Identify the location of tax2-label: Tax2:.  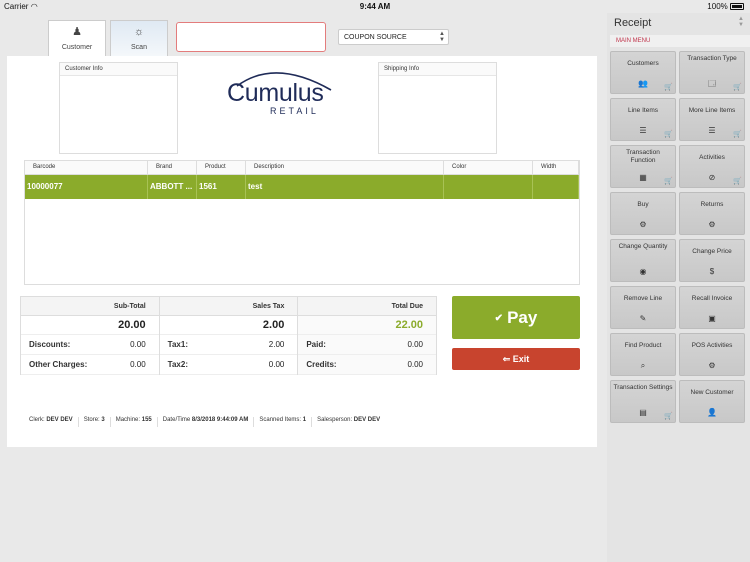
(177, 364).